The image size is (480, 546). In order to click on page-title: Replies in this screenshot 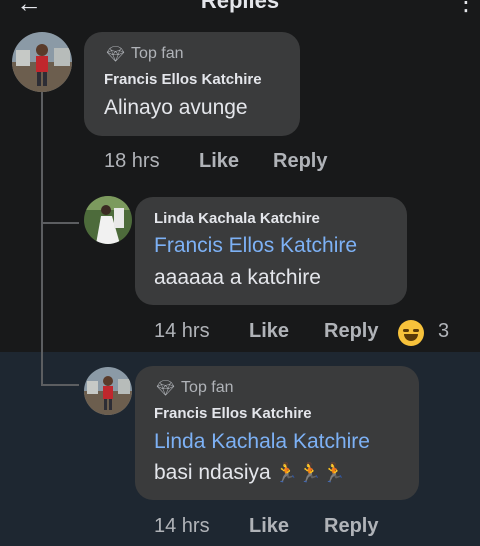, I will do `click(240, 6)`.